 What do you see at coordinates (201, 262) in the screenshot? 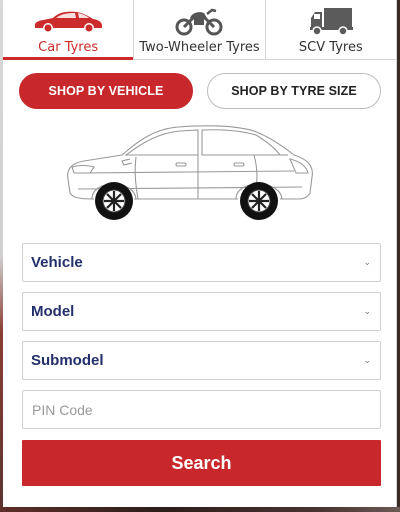
I see `vehicle-select: Vehicle ⌄` at bounding box center [201, 262].